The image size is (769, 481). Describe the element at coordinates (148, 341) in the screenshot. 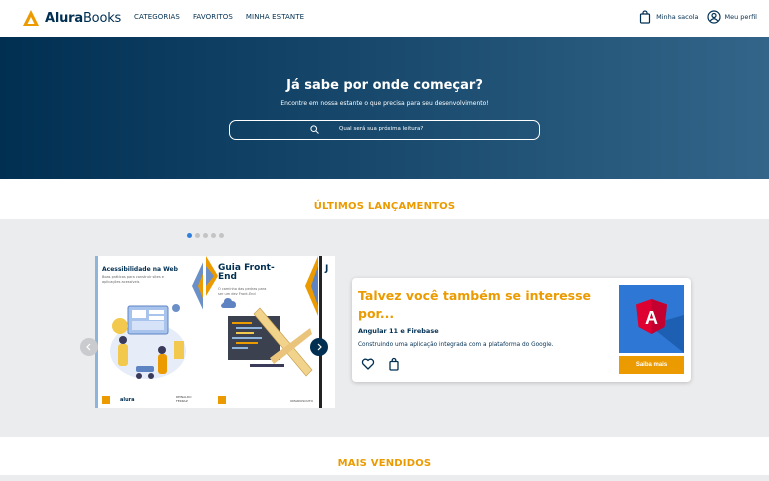

I see `accessibility-illustration-icon` at that location.